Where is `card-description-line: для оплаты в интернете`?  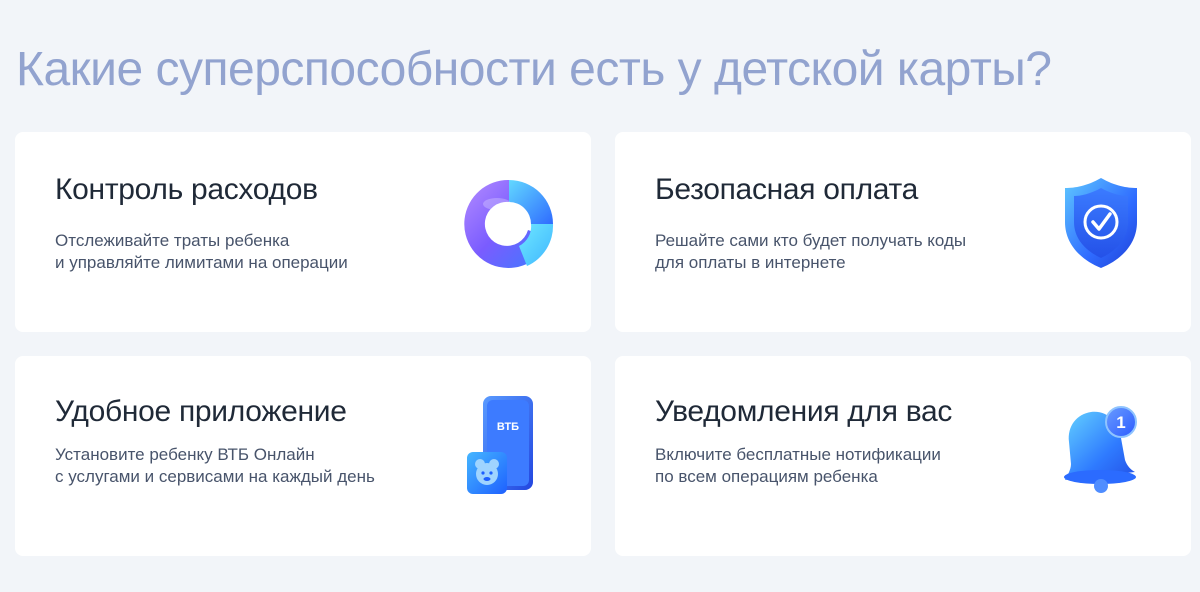
card-description-line: для оплаты в интернете is located at coordinates (750, 262).